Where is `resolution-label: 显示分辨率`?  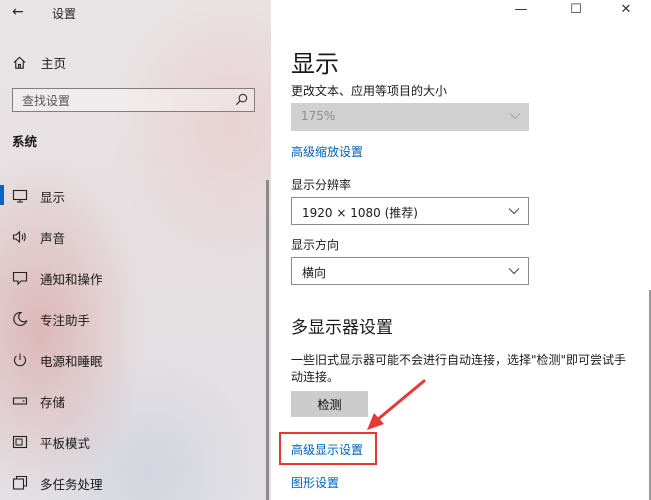
resolution-label: 显示分辨率 is located at coordinates (321, 185).